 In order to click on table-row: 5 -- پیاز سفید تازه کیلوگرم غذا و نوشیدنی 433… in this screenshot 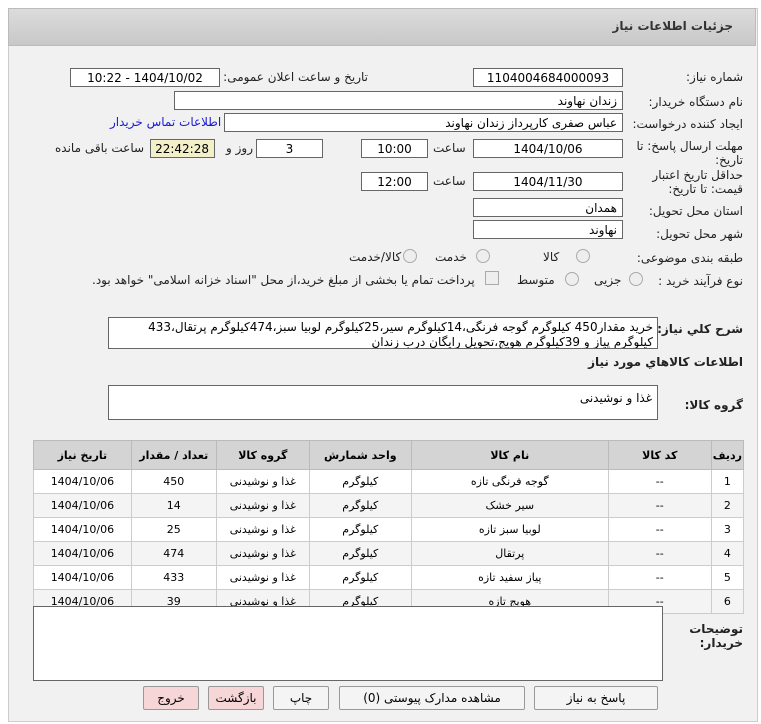, I will do `click(389, 577)`.